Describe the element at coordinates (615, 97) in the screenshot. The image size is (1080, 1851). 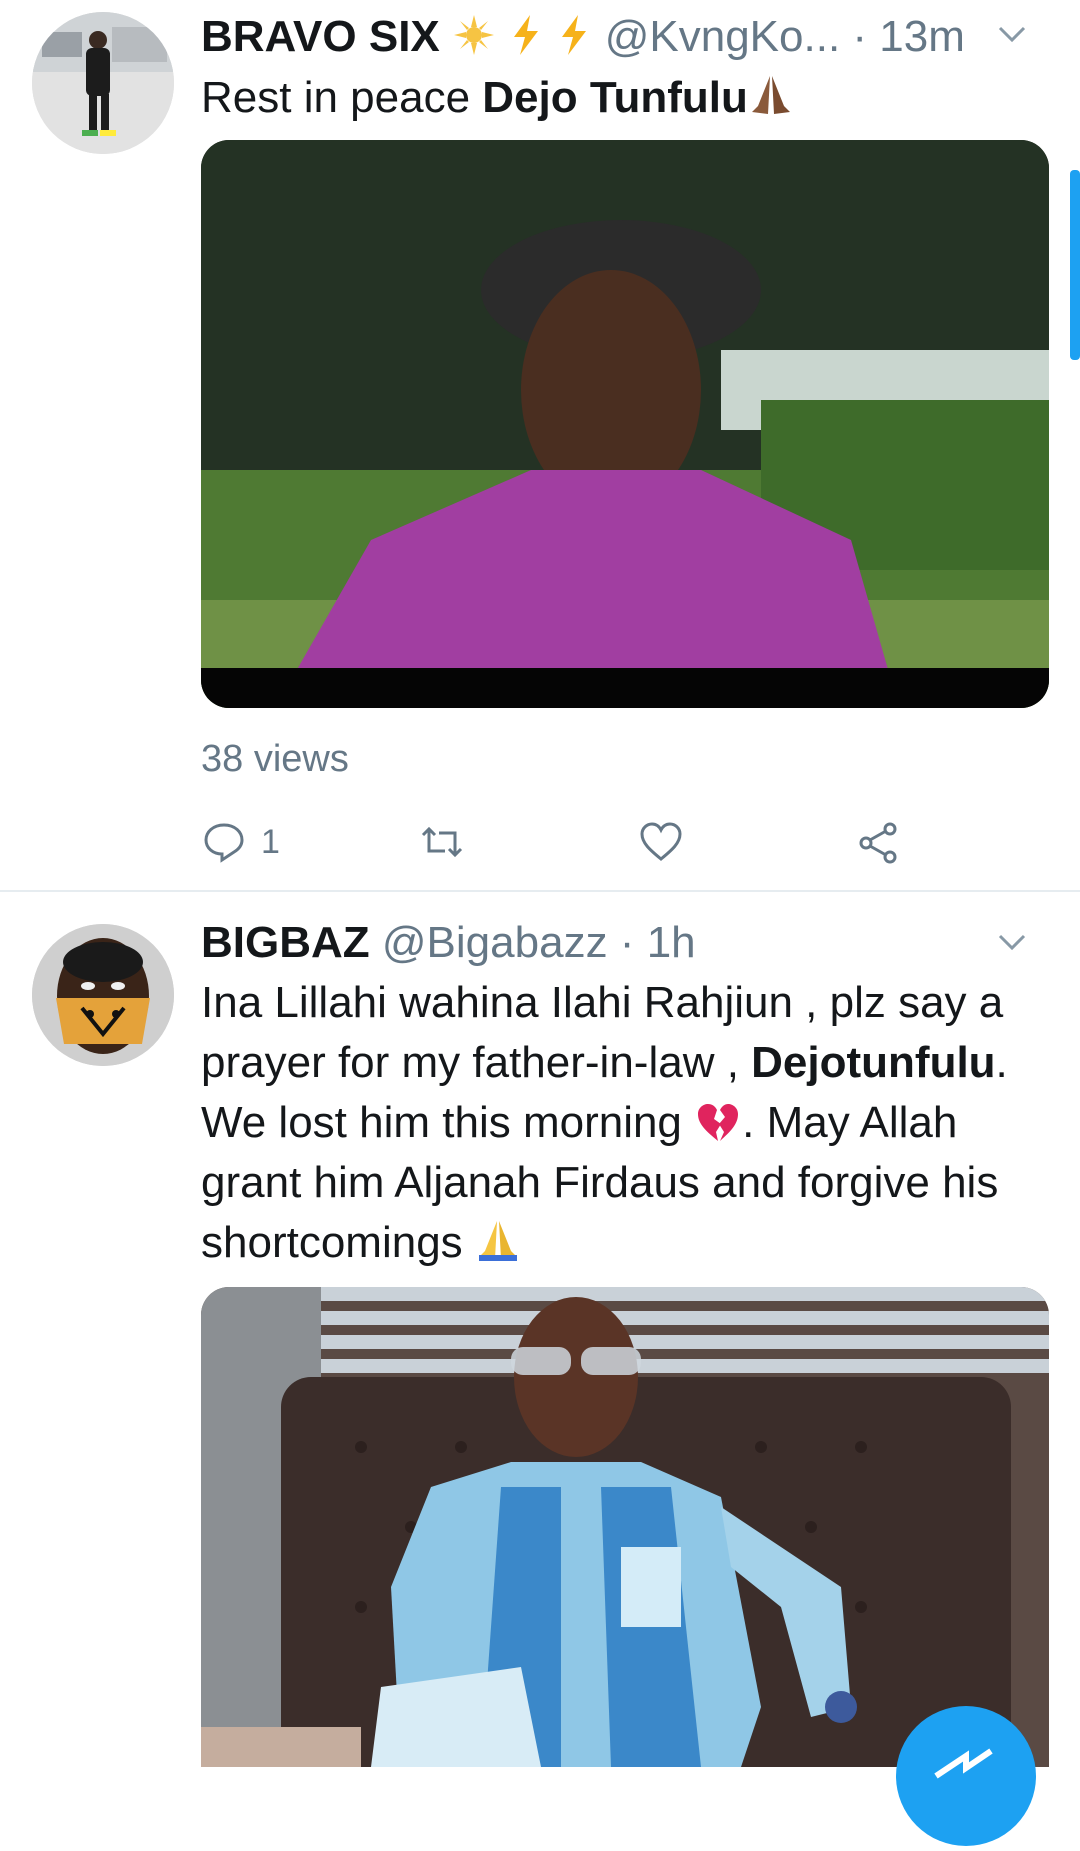
I see `mention-bold-text: Dejo Tunfulu` at that location.